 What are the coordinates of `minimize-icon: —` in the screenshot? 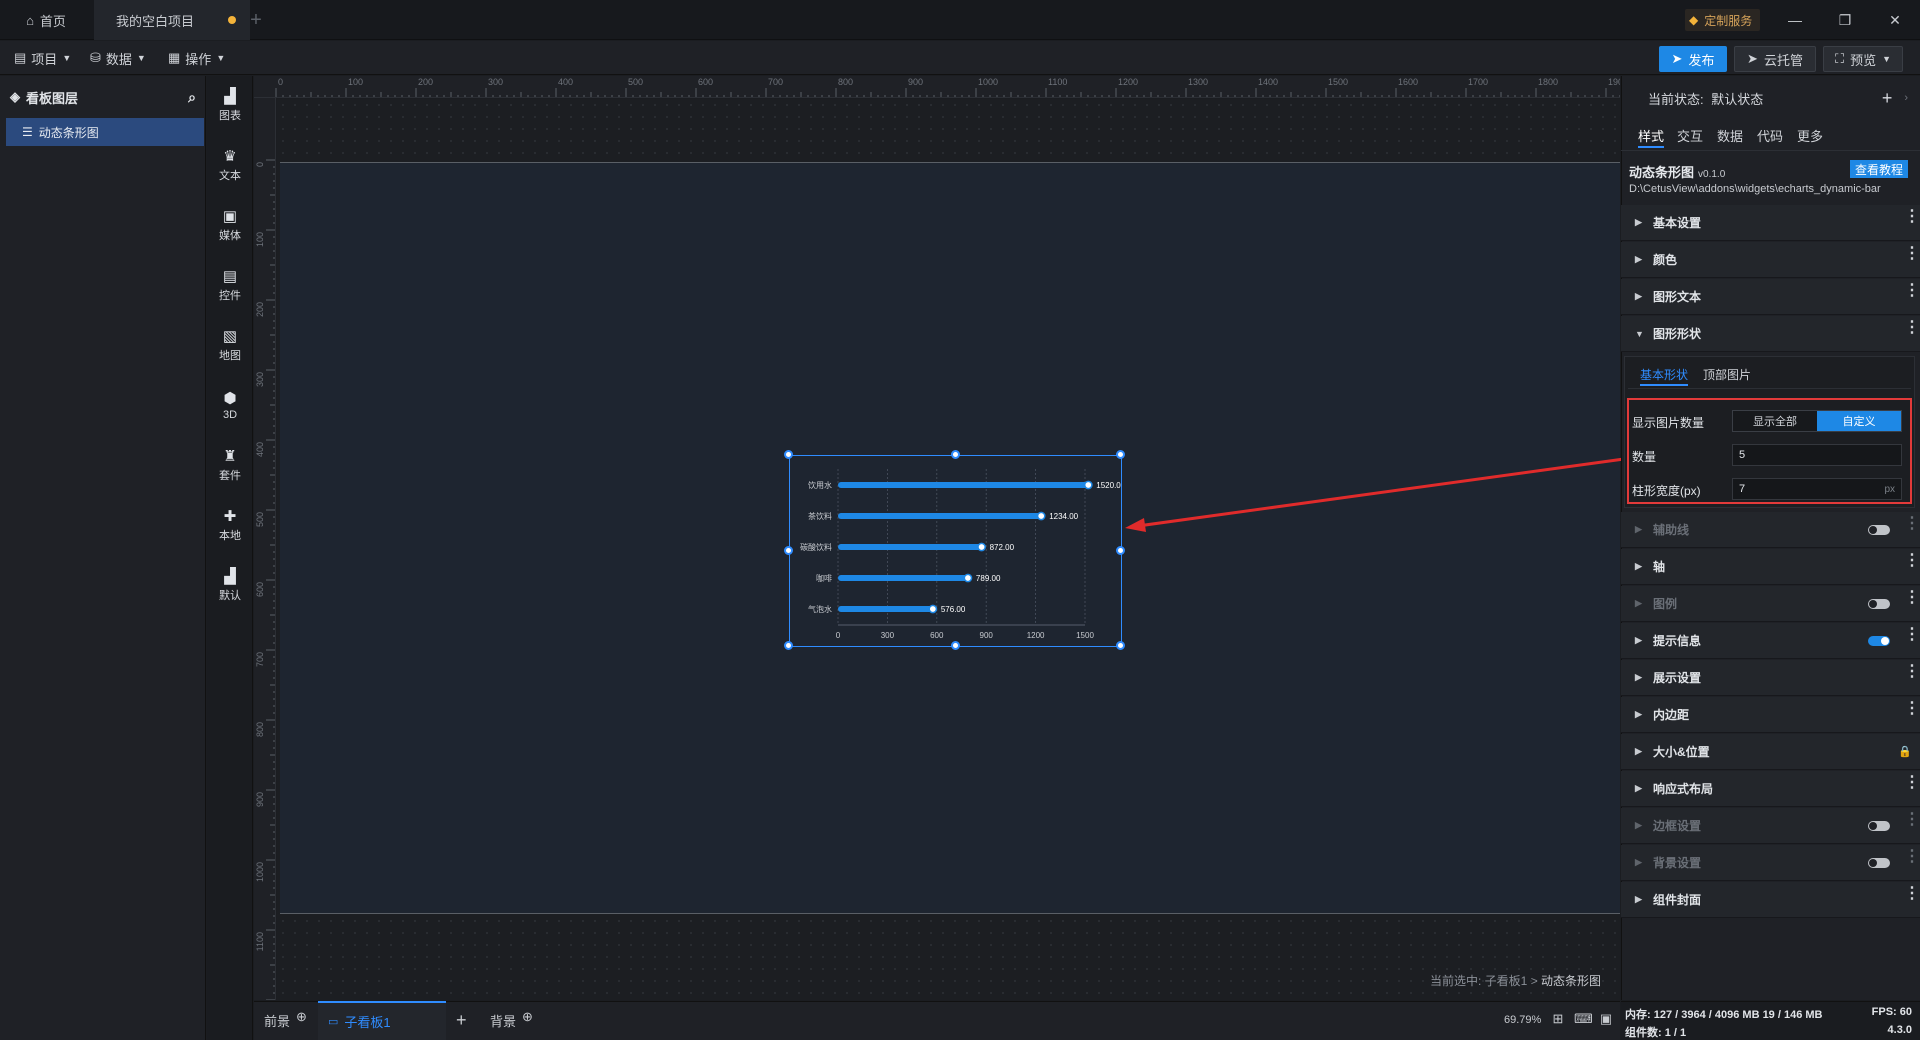 It's located at (1795, 20).